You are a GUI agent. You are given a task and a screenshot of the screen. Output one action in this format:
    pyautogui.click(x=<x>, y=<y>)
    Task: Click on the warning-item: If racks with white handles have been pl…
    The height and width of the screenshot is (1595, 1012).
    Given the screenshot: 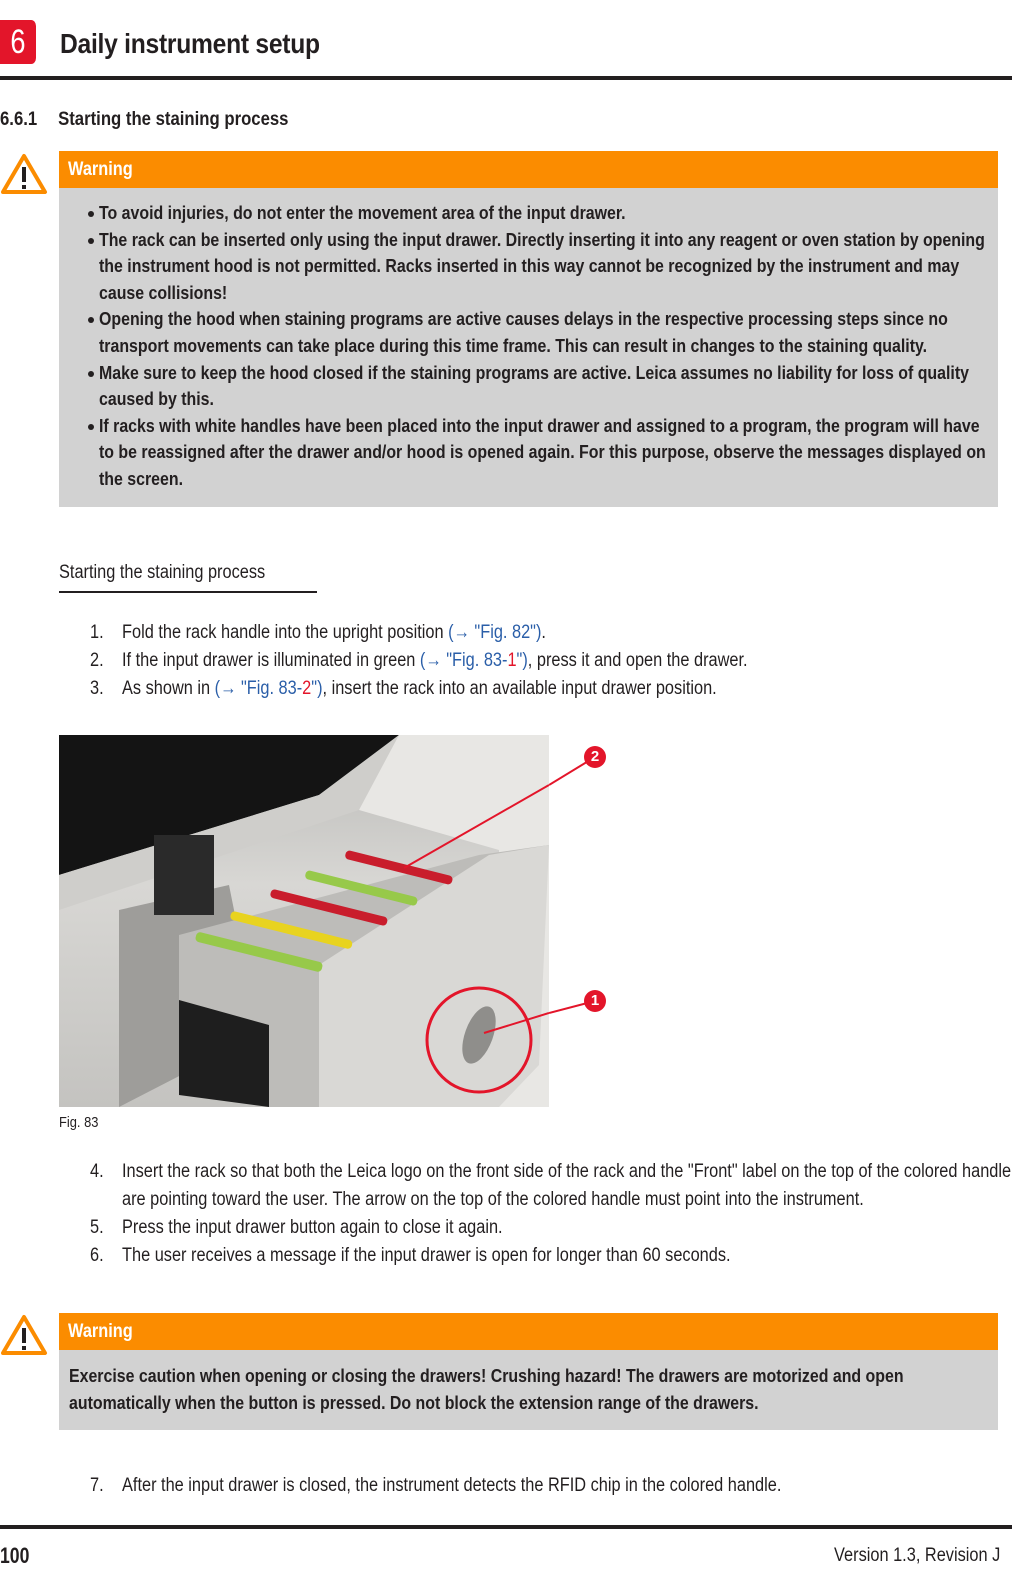 What is the action you would take?
    pyautogui.click(x=528, y=453)
    